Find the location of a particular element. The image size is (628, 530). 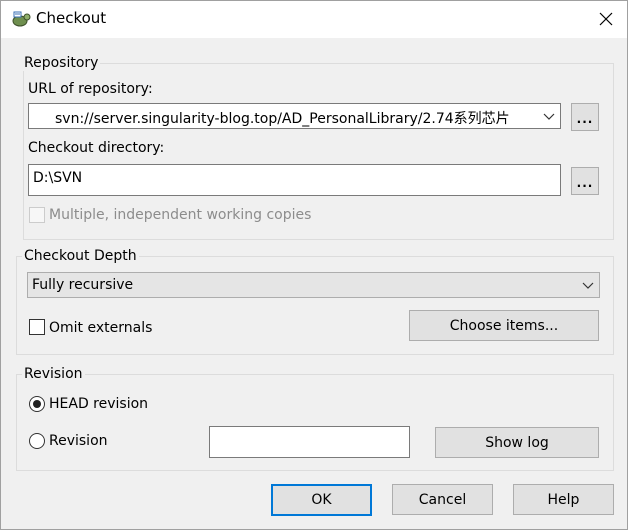

close-icon is located at coordinates (606, 19).